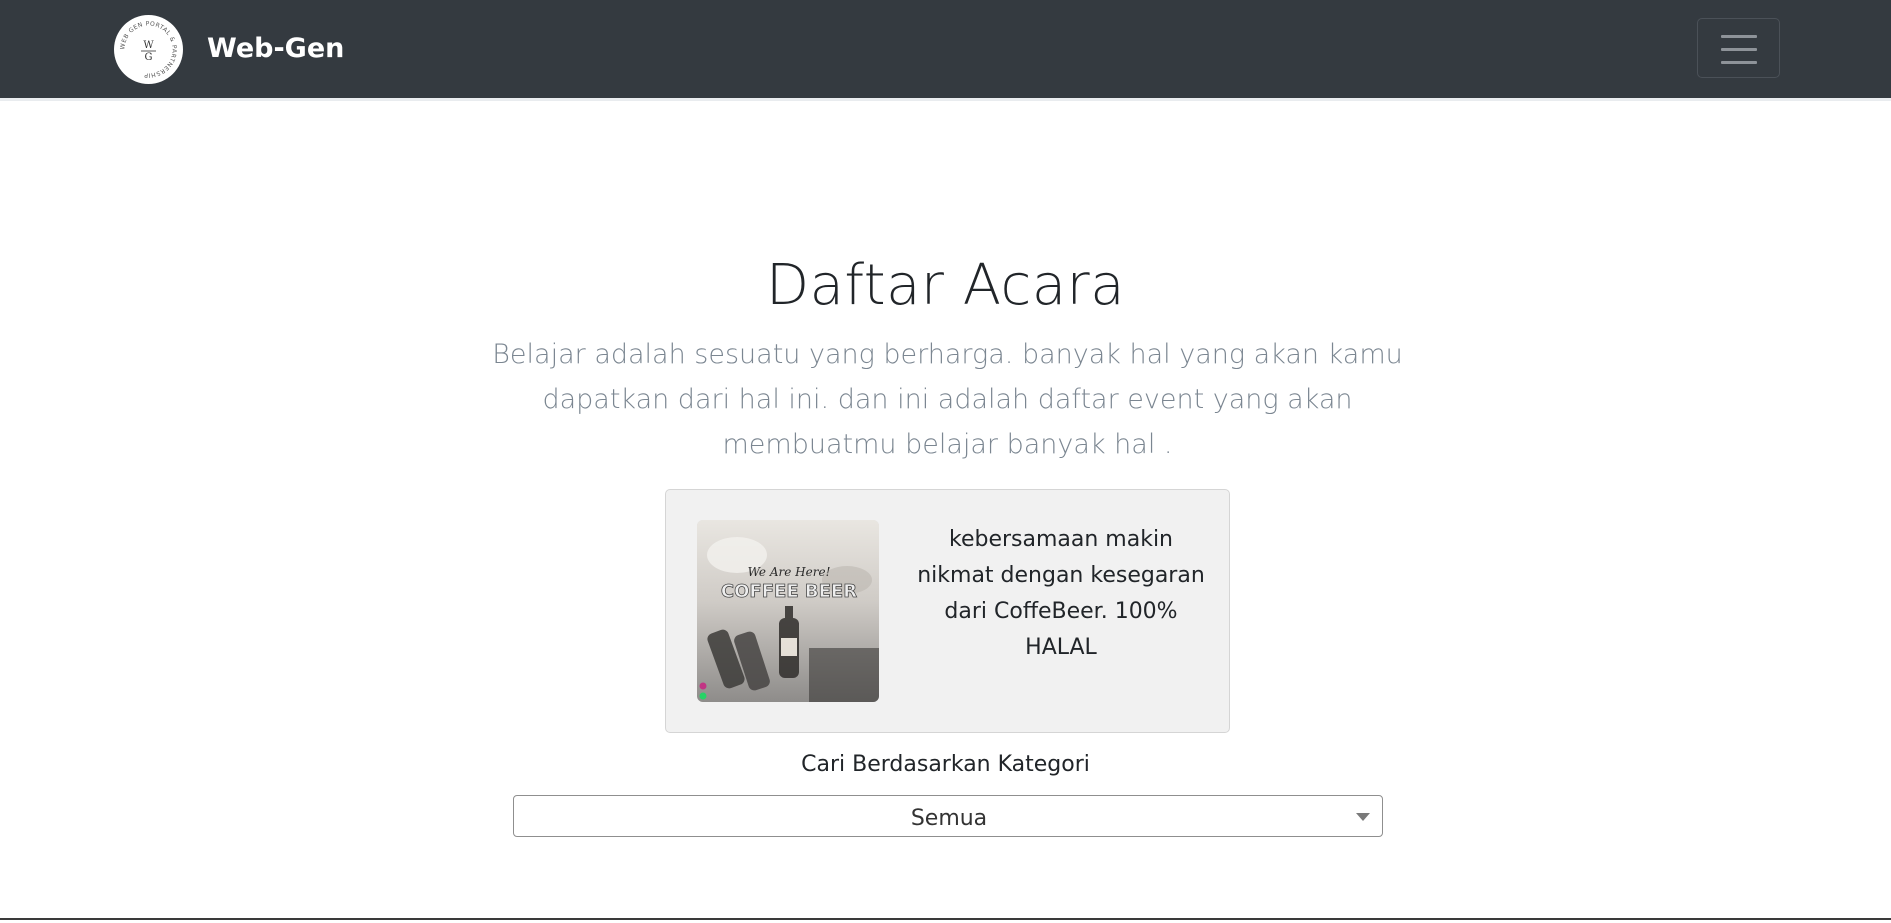 The width and height of the screenshot is (1891, 923). I want to click on svg-text: W, so click(148, 45).